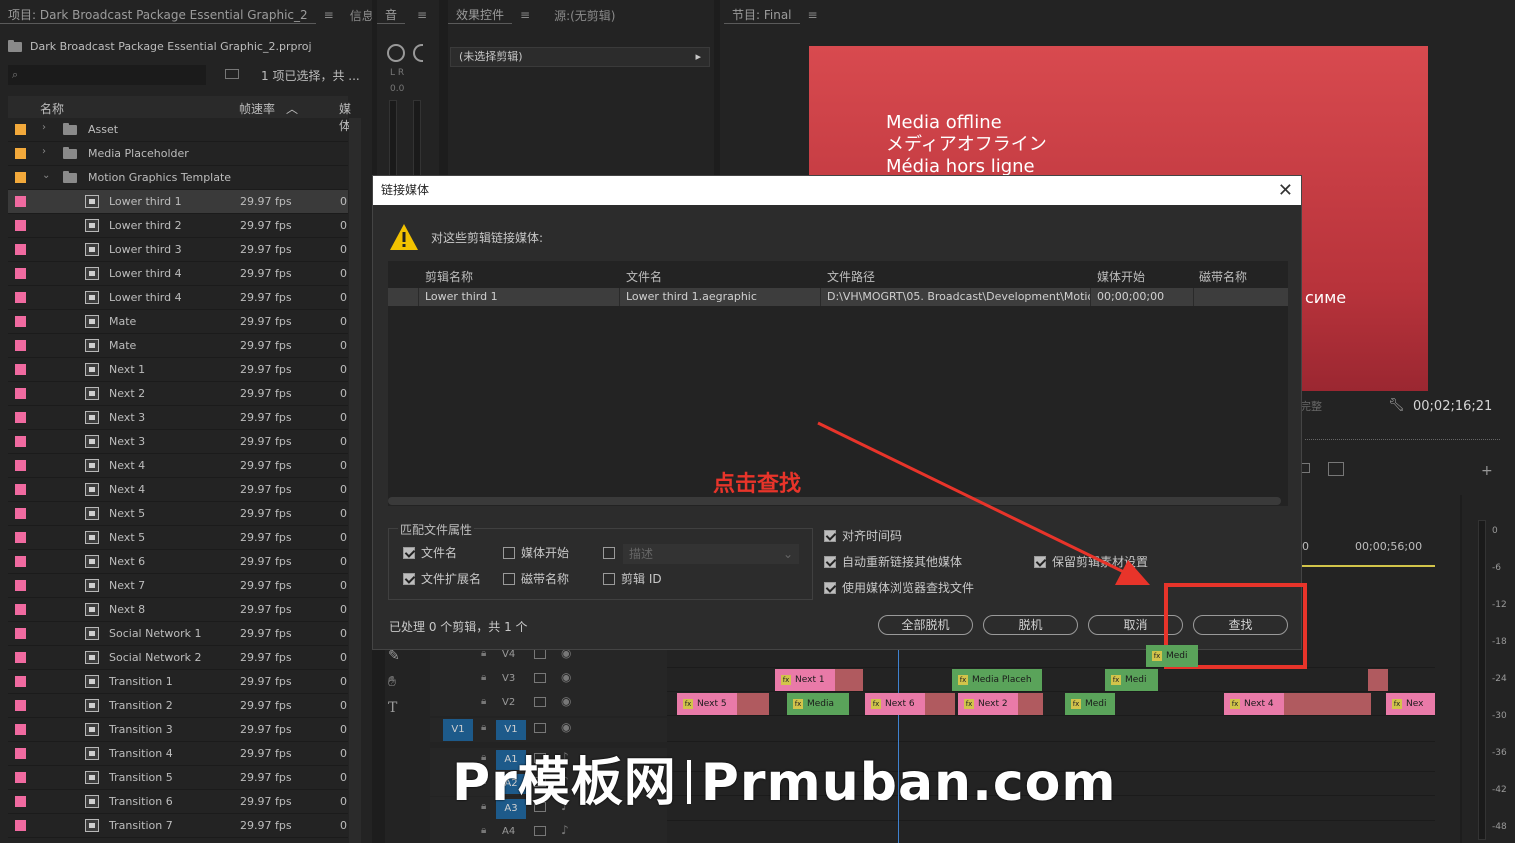  What do you see at coordinates (391, 15) in the screenshot?
I see `tab-audio: 音` at bounding box center [391, 15].